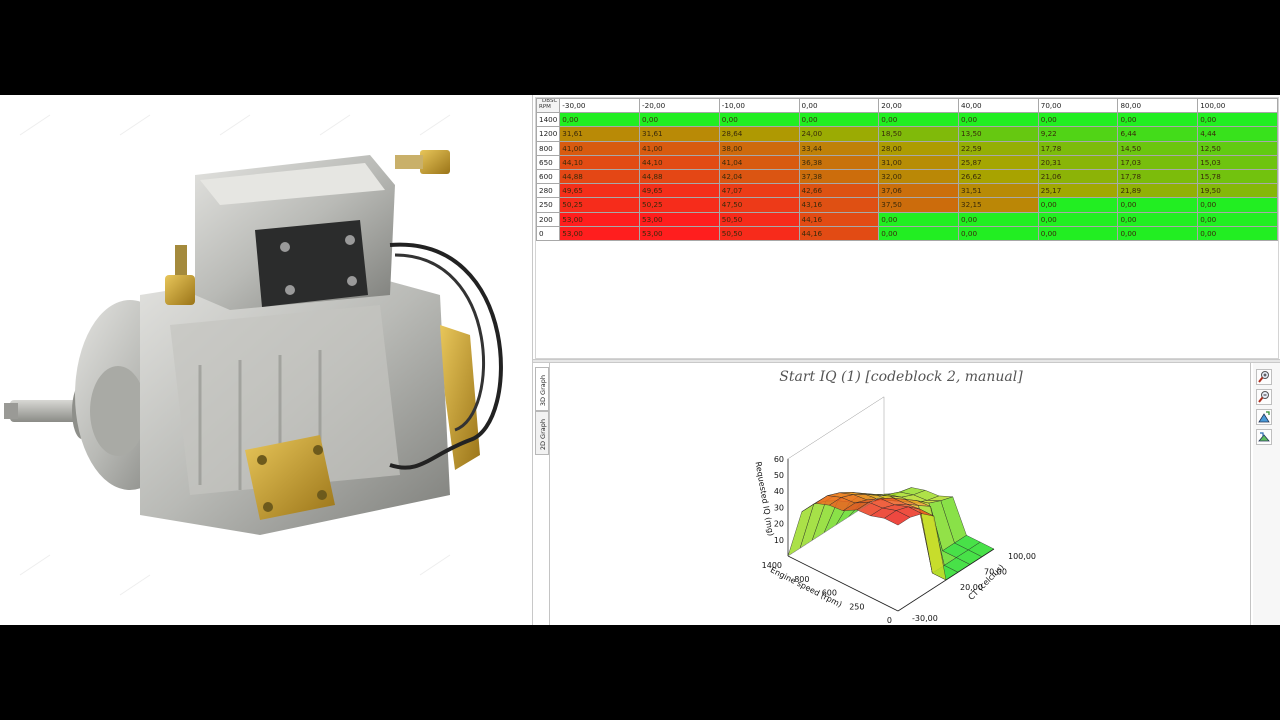  What do you see at coordinates (1158, 134) in the screenshot?
I see `map-cell: 6,44` at bounding box center [1158, 134].